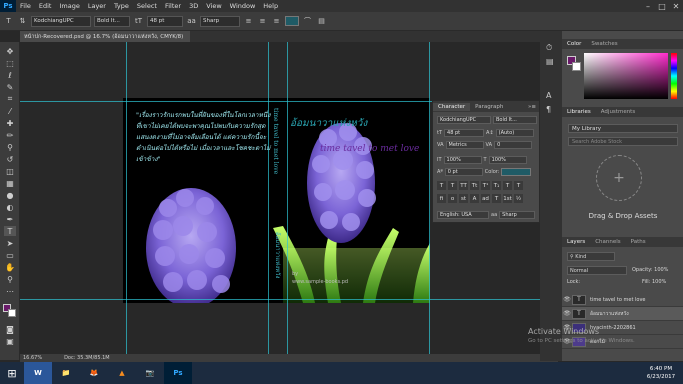  What do you see at coordinates (10, 171) in the screenshot?
I see `eraser-tool-icon: ◫` at bounding box center [10, 171].